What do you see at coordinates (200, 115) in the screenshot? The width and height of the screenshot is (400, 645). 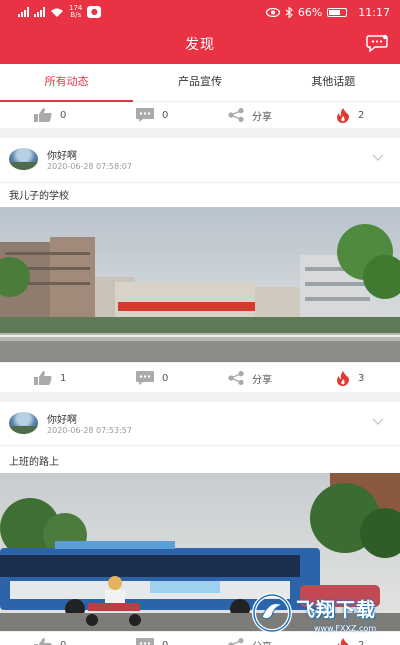 I see `post-actions-row: 0 0 分享 2` at bounding box center [200, 115].